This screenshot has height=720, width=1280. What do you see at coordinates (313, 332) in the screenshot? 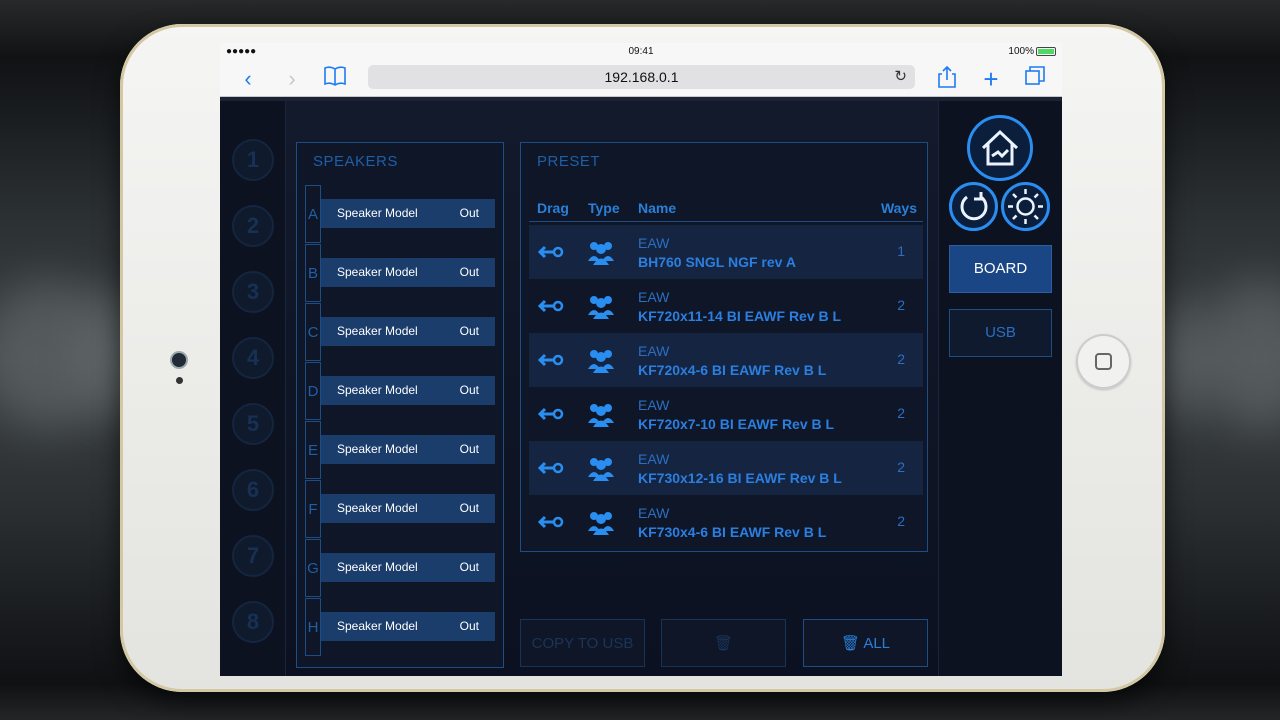
I see `speaker-letter: C` at bounding box center [313, 332].